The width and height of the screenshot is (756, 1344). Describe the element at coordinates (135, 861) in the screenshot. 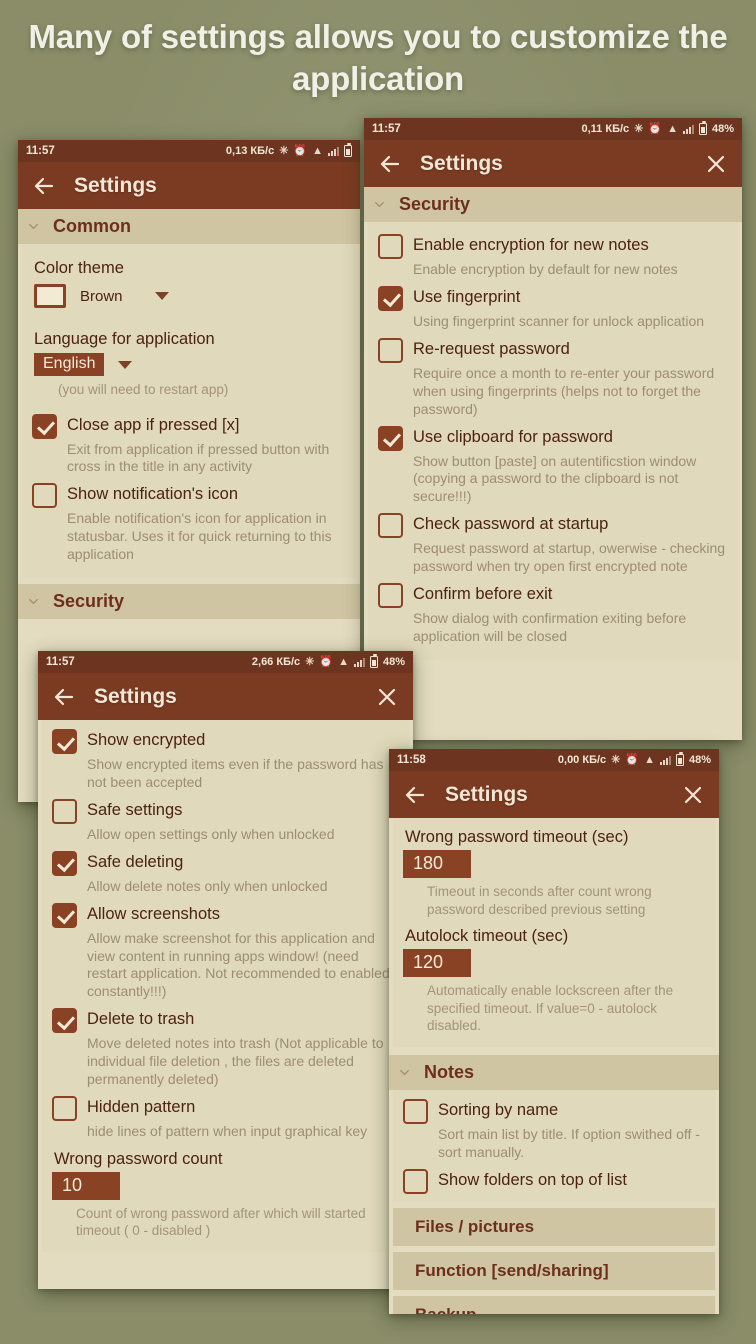

I see `setting-title: Safe deleting` at that location.